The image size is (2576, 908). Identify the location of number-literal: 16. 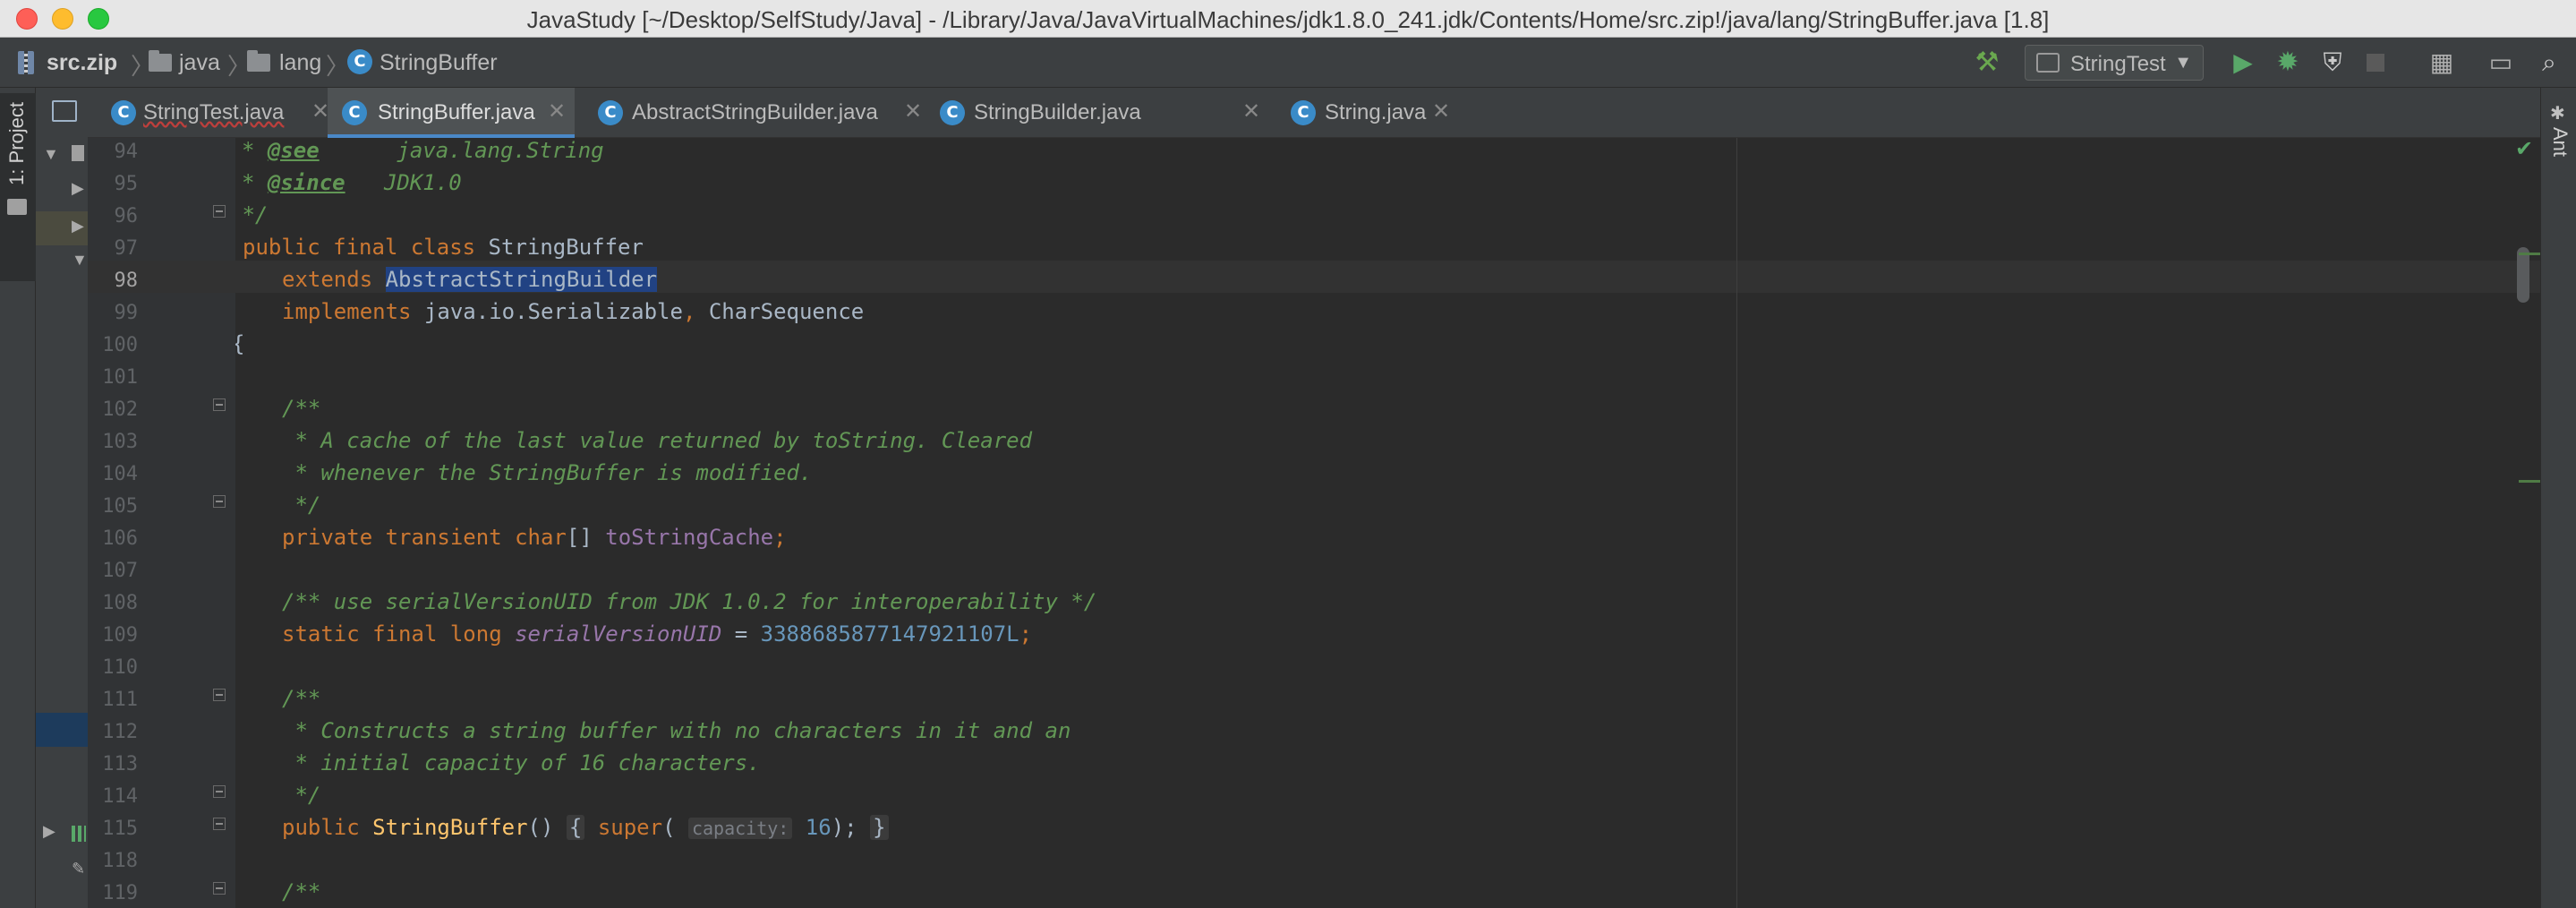
(818, 827).